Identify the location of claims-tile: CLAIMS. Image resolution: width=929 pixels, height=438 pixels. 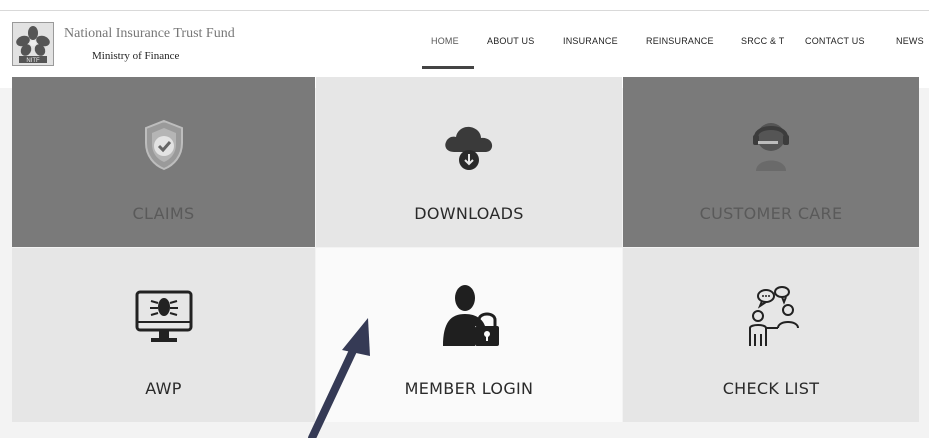
(163, 162).